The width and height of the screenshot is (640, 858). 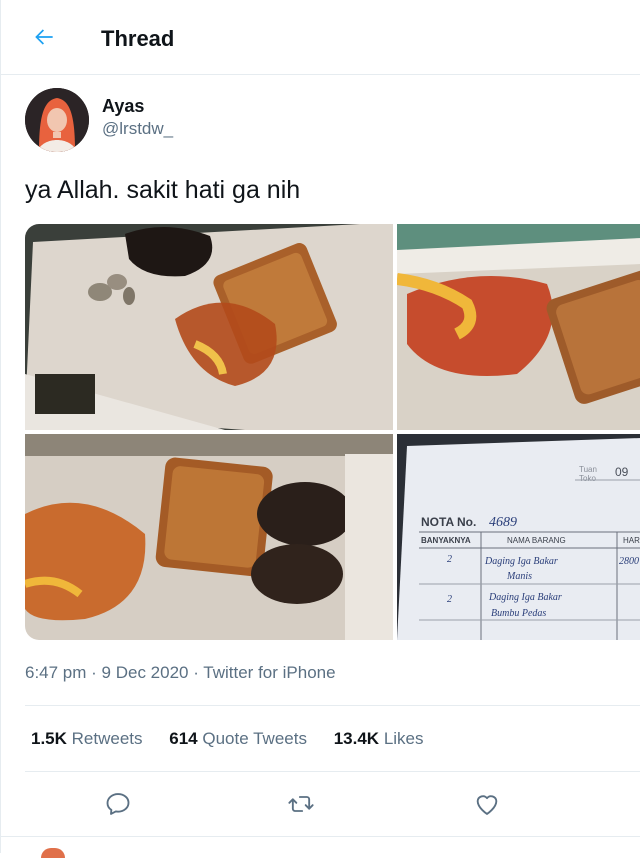 I want to click on retweets-label: Retweets, so click(x=107, y=738).